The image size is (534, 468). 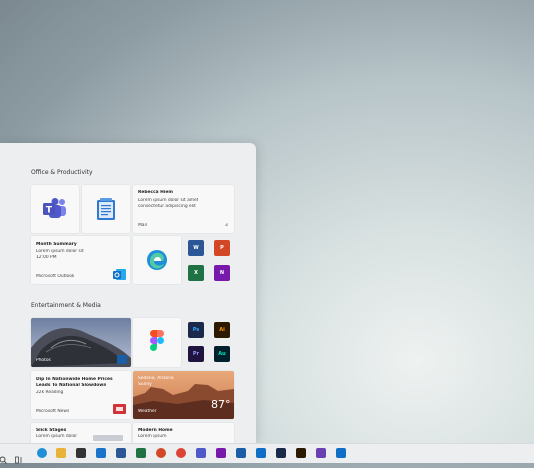 I want to click on photos-label: Photos, so click(x=43, y=360).